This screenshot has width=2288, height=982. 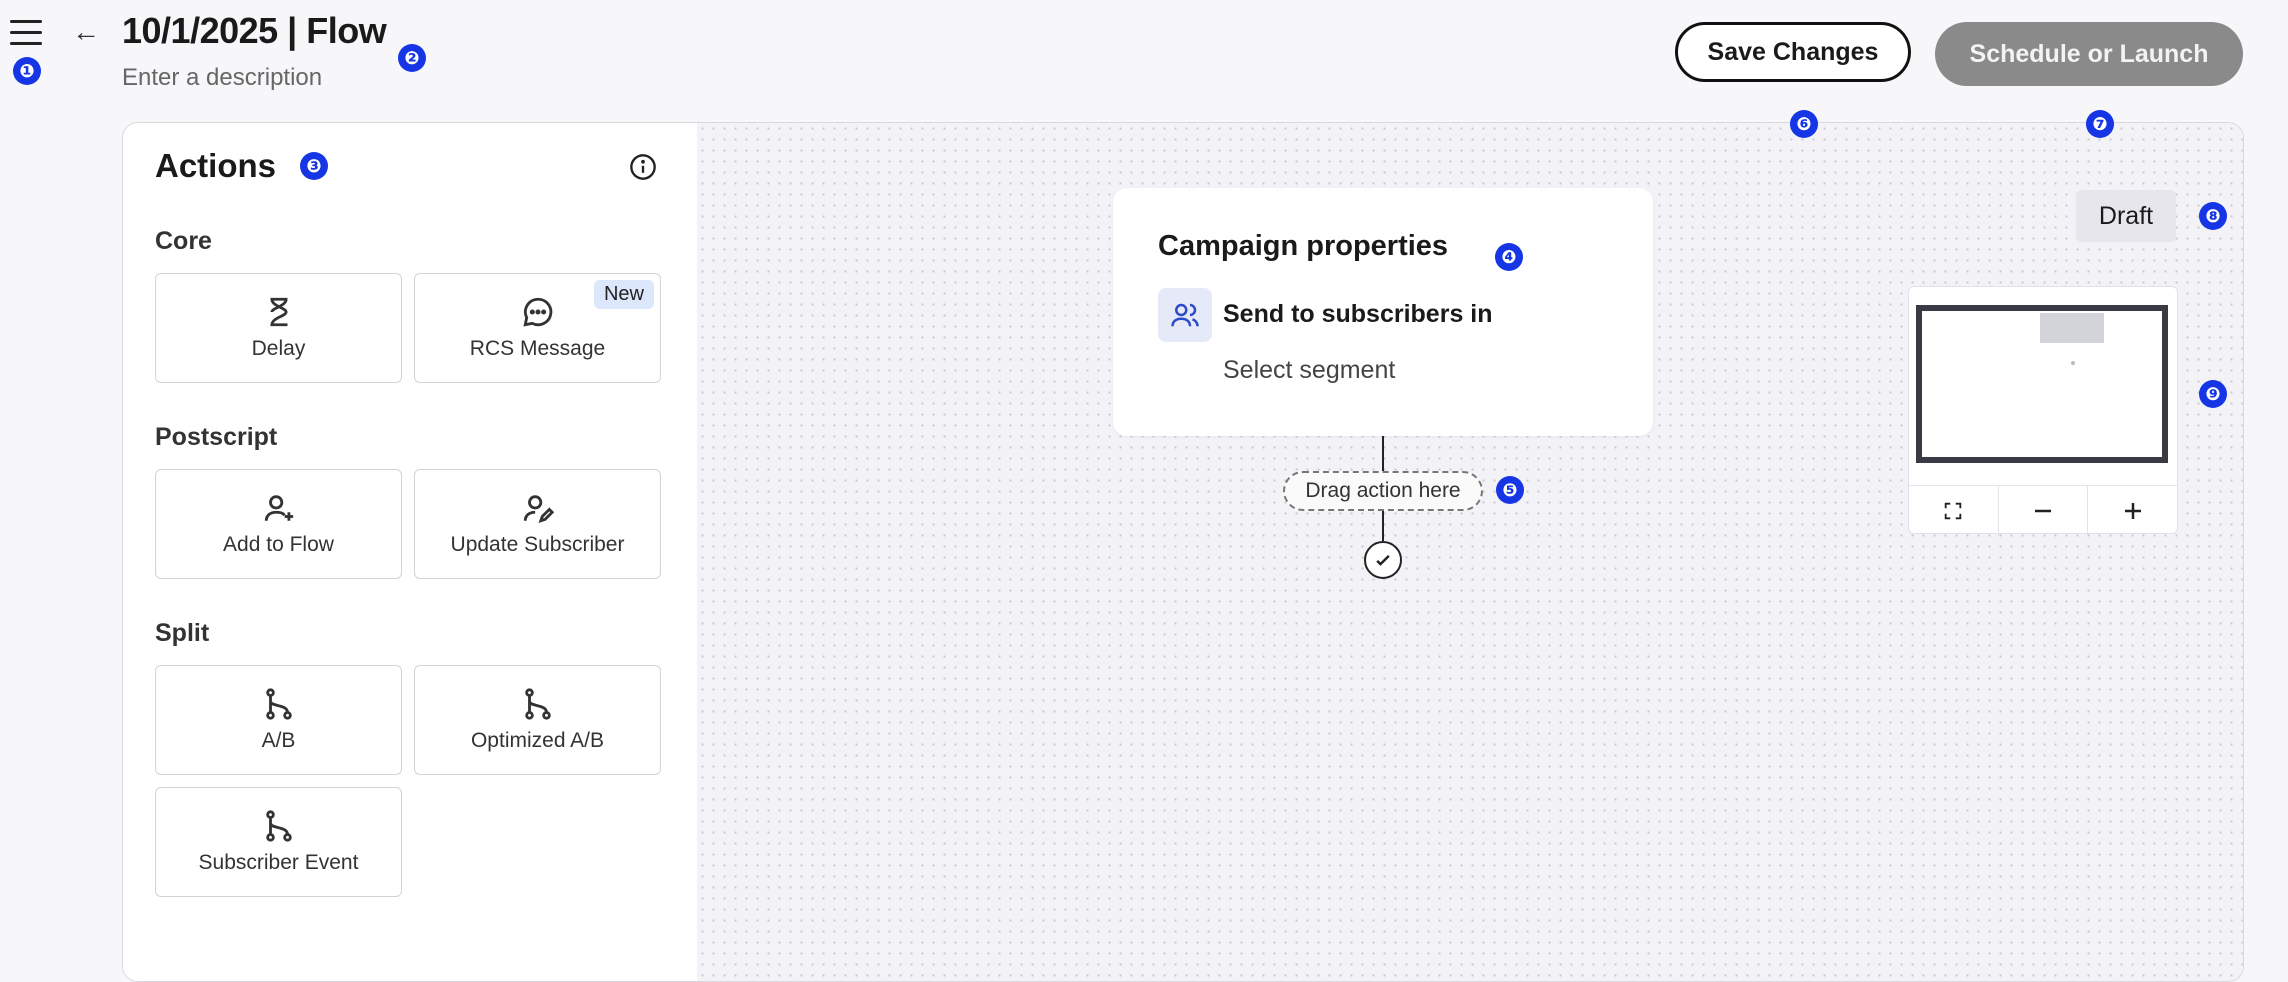 I want to click on chat-bubble-icon, so click(x=537, y=312).